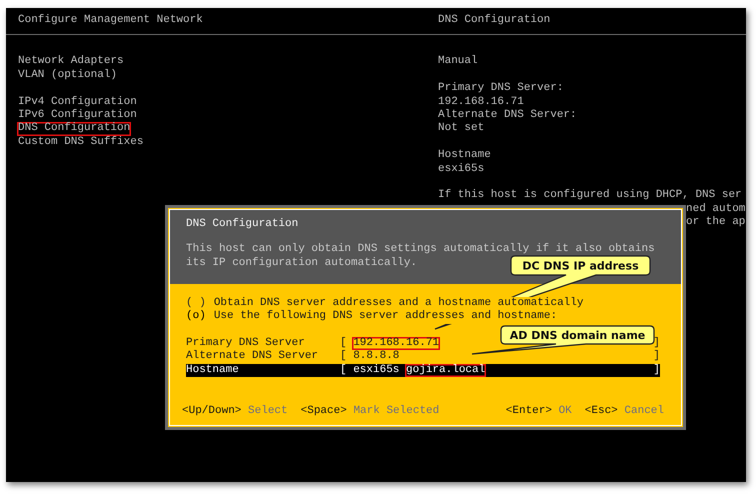  Describe the element at coordinates (71, 62) in the screenshot. I see `menu-item: Network Adapters` at that location.